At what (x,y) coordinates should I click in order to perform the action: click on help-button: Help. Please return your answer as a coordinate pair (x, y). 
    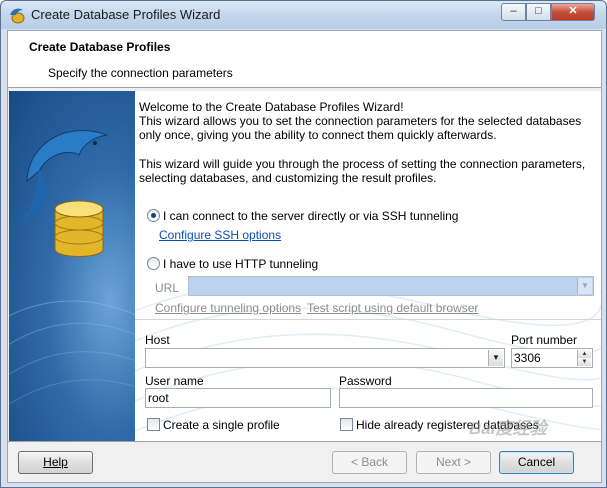
    Looking at the image, I should click on (55, 462).